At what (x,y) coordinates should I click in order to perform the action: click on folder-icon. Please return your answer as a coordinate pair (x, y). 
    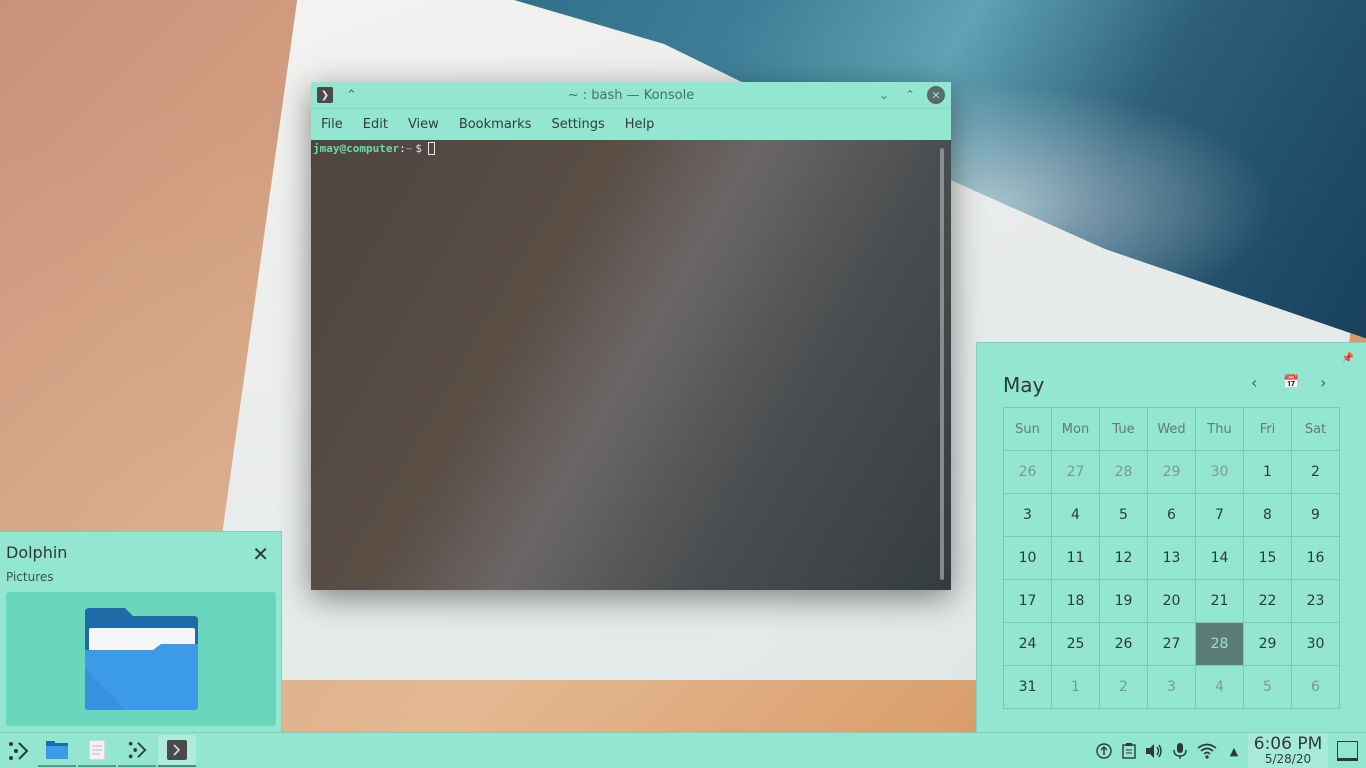
    Looking at the image, I should click on (141, 659).